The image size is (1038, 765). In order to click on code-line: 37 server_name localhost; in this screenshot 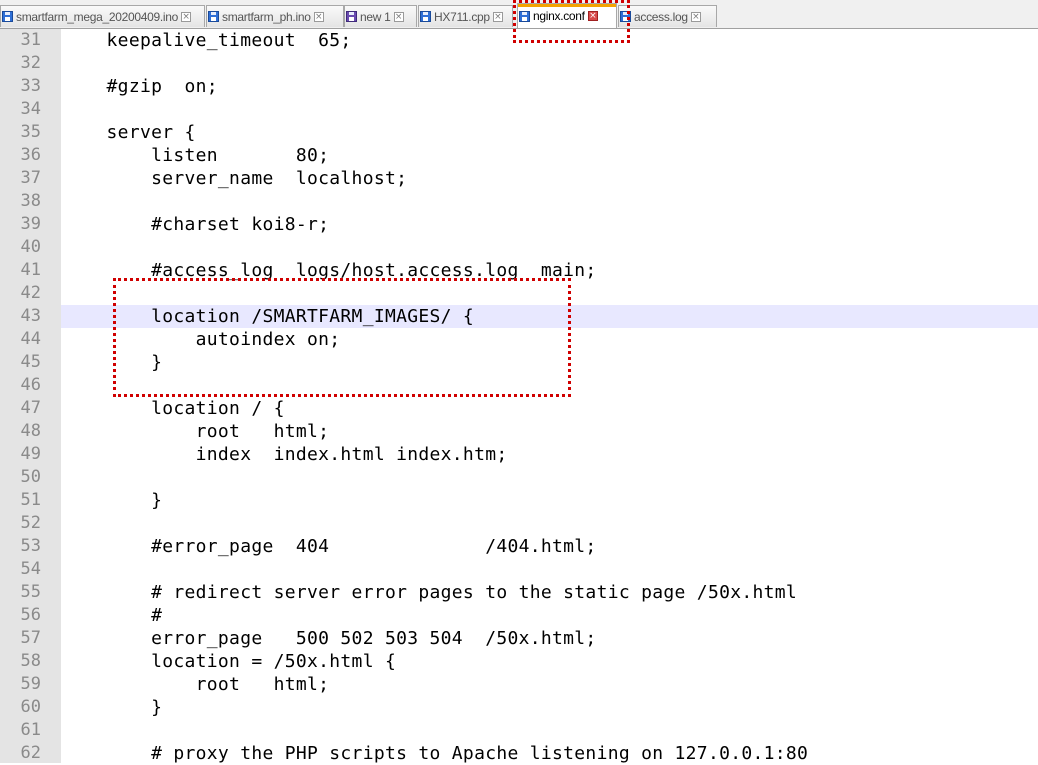, I will do `click(519, 178)`.